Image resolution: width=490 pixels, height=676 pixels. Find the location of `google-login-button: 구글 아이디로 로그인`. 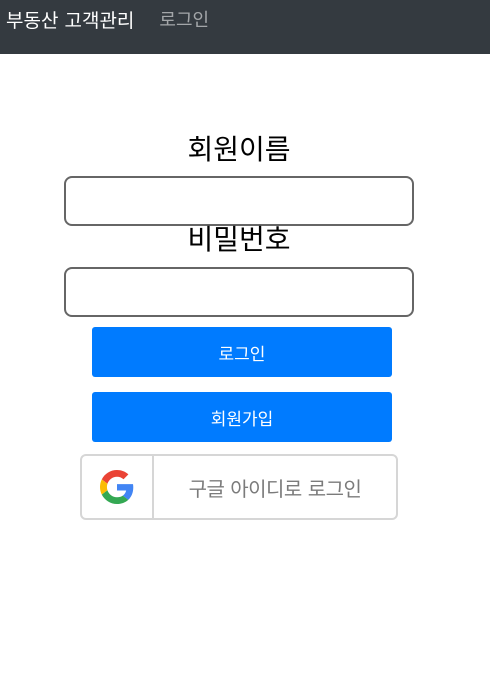

google-login-button: 구글 아이디로 로그인 is located at coordinates (239, 487).